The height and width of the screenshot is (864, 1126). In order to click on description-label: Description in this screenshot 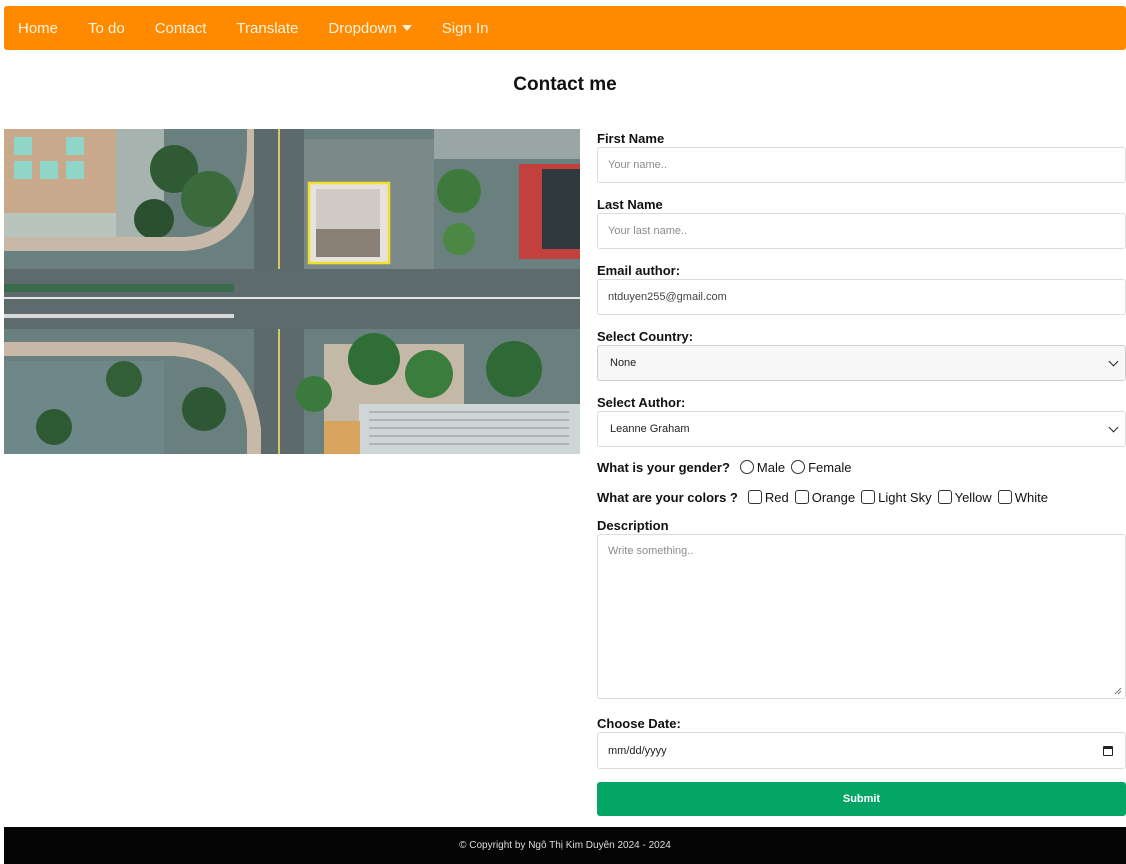, I will do `click(633, 525)`.